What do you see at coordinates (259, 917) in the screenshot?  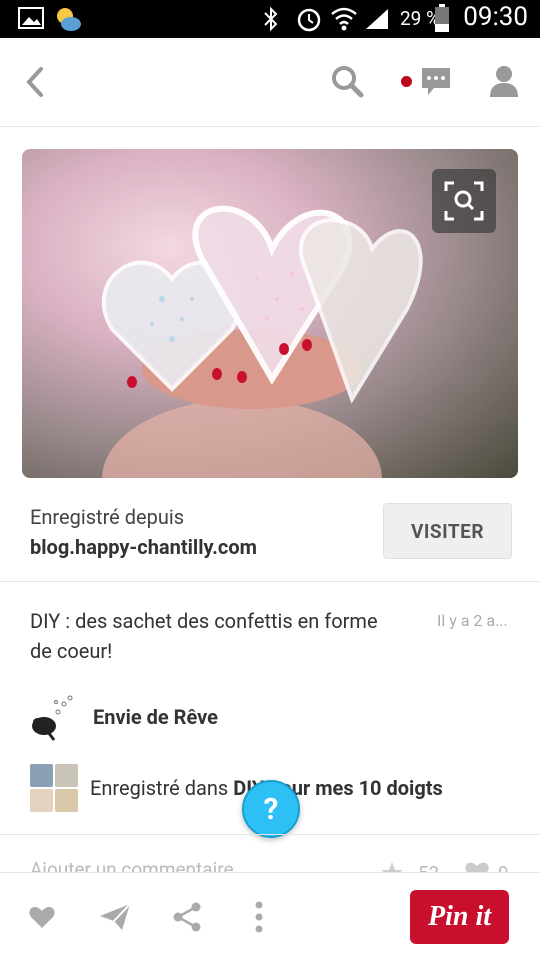 I see `more-options-icon` at bounding box center [259, 917].